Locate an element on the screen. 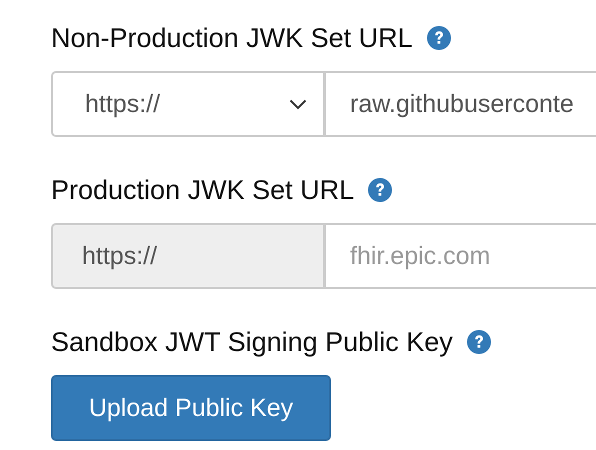 The height and width of the screenshot is (450, 596). field-label: Non-Production JWK Set URL is located at coordinates (232, 38).